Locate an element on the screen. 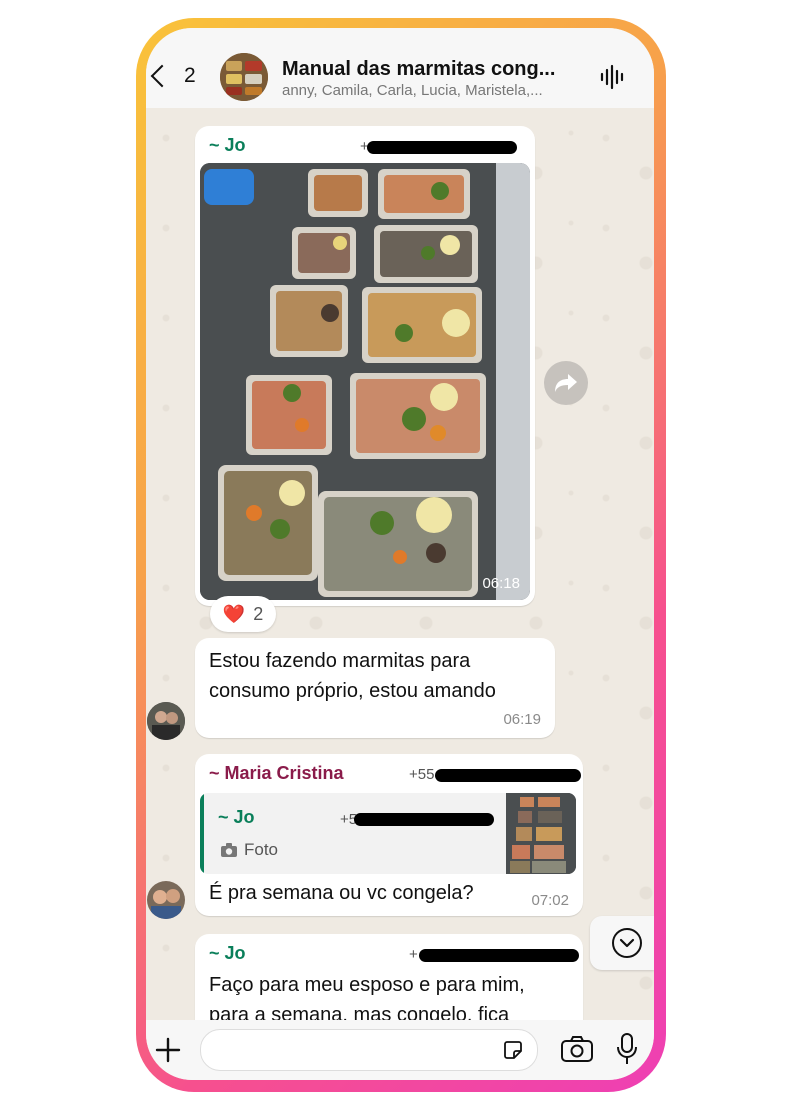 This screenshot has height=1111, width=800. sender-phone: +55 is located at coordinates (422, 774).